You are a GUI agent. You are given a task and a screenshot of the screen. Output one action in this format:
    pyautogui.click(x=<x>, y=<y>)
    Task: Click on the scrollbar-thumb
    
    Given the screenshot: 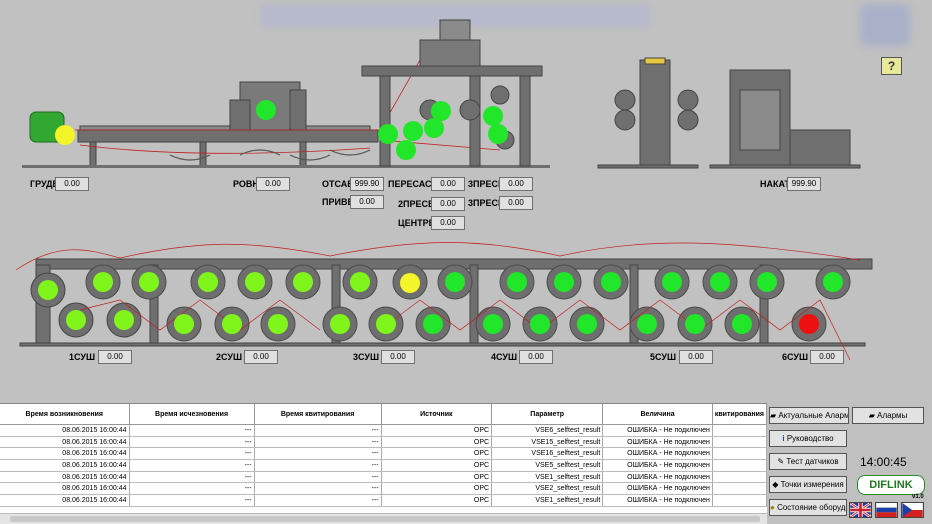 What is the action you would take?
    pyautogui.click(x=385, y=519)
    